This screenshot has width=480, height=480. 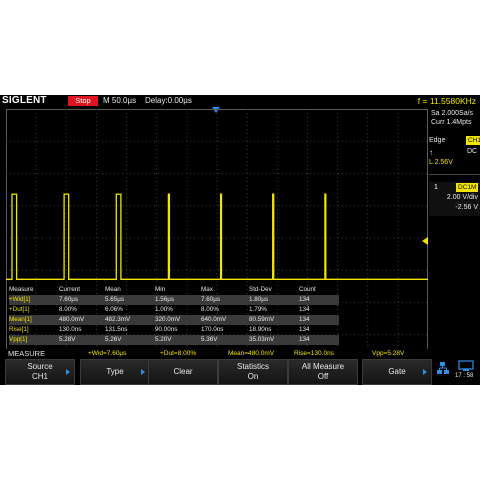 What do you see at coordinates (431, 152) in the screenshot?
I see `rising-edge-icon: ↑` at bounding box center [431, 152].